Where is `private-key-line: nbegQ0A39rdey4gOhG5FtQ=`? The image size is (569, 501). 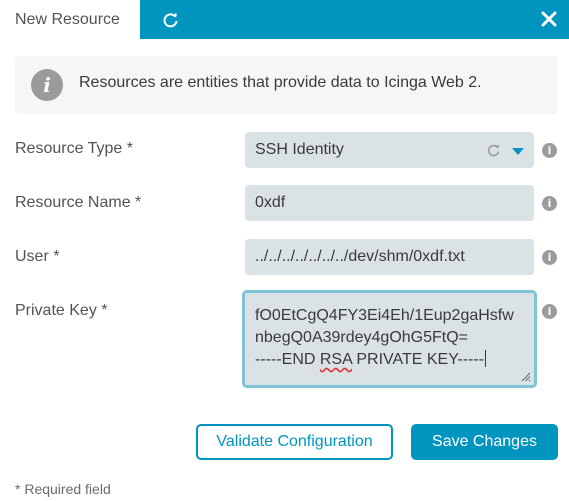 private-key-line: nbegQ0A39rdey4gOhG5FtQ= is located at coordinates (362, 337).